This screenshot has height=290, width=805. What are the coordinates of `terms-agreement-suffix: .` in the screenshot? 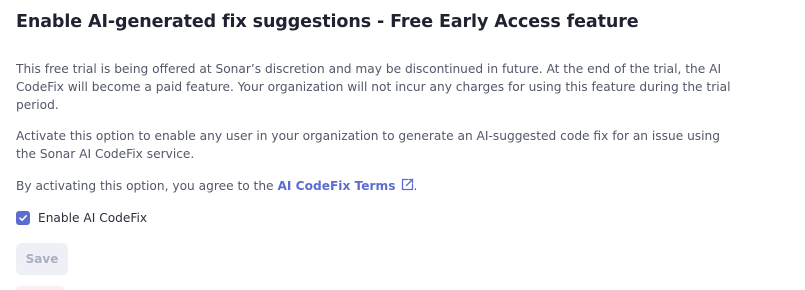 It's located at (415, 186).